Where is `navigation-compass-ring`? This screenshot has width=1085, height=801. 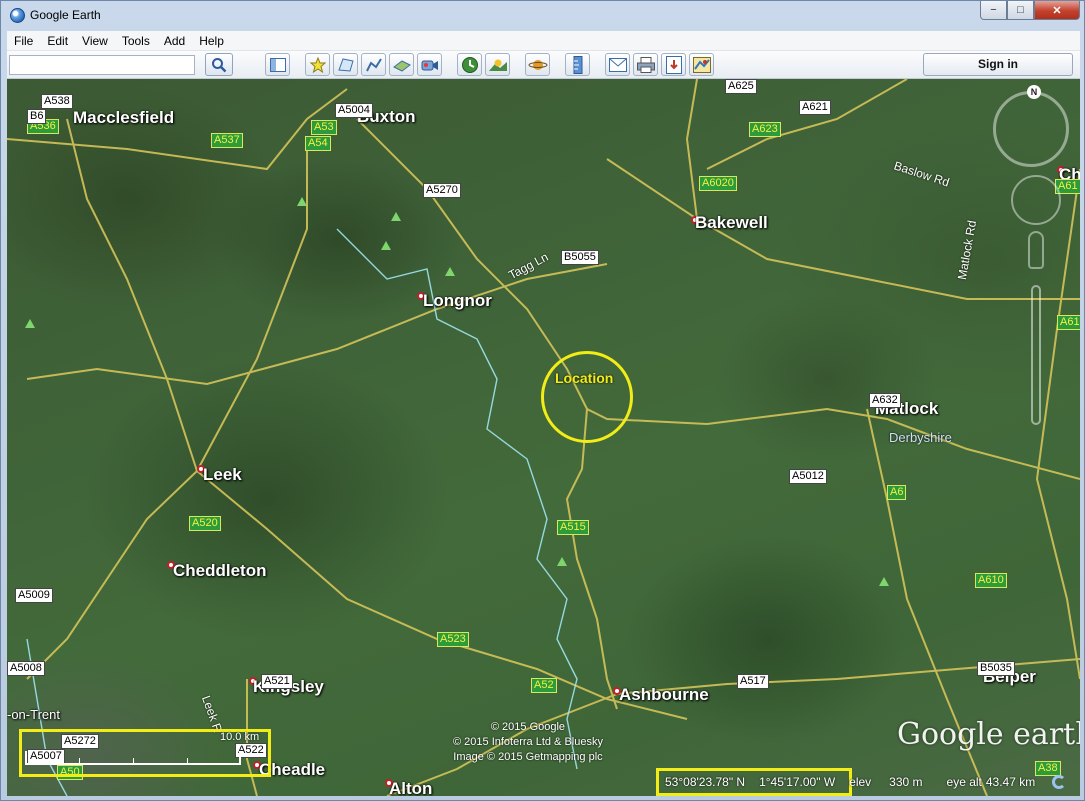 navigation-compass-ring is located at coordinates (1031, 129).